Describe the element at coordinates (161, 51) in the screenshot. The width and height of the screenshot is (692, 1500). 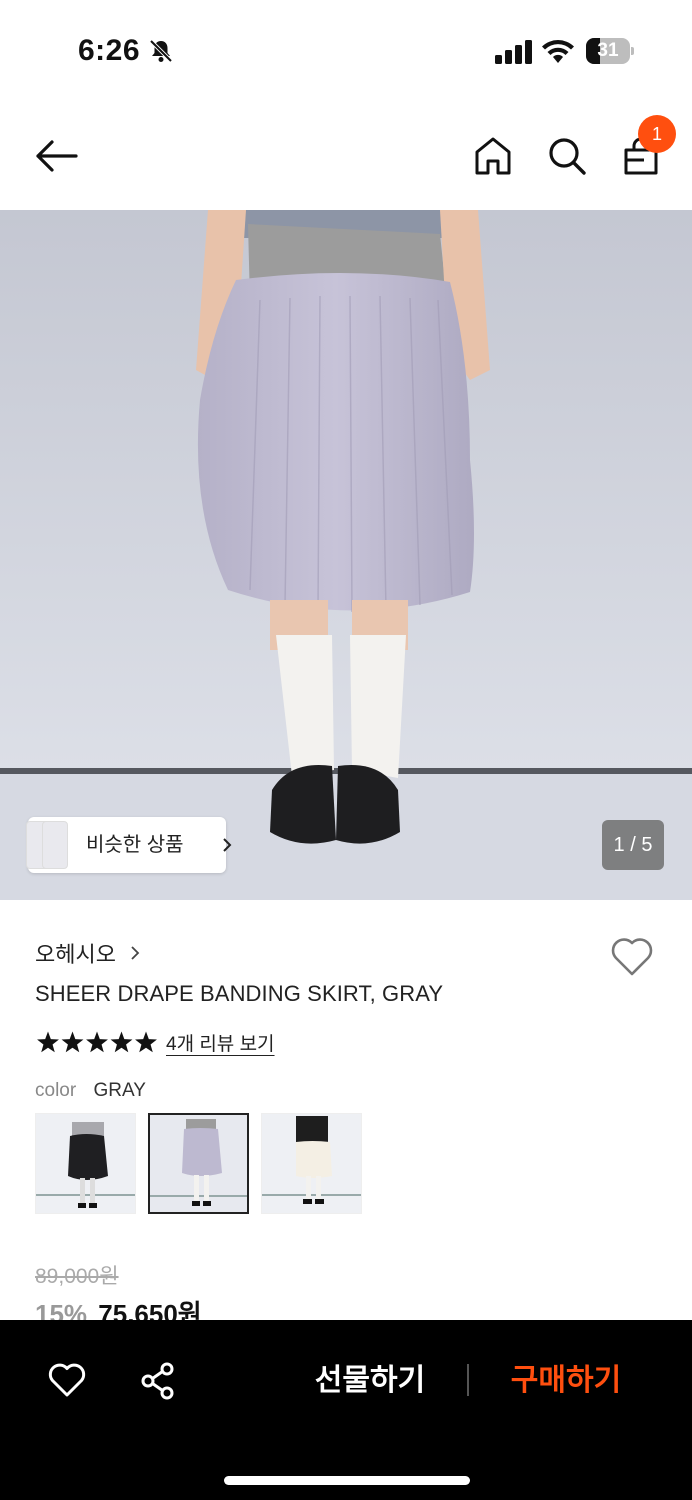
I see `bell-slash-icon` at that location.